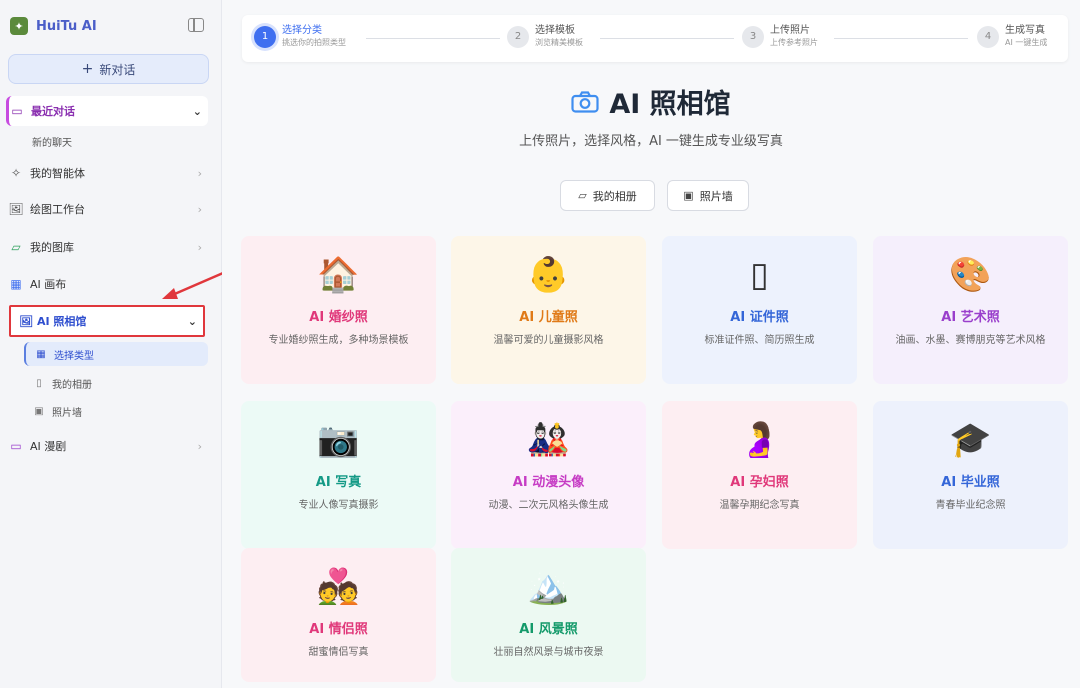 Image resolution: width=1080 pixels, height=688 pixels. Describe the element at coordinates (548, 340) in the screenshot. I see `category-desc: 温馨可爱的儿童摄影风格` at that location.